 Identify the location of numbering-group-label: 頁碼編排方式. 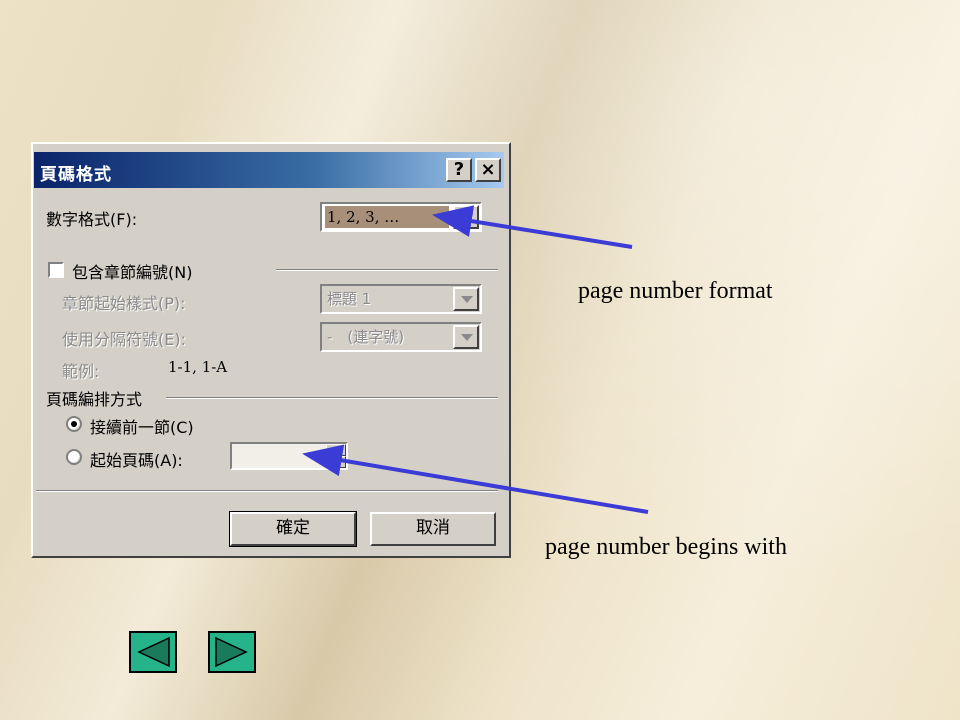
(94, 399).